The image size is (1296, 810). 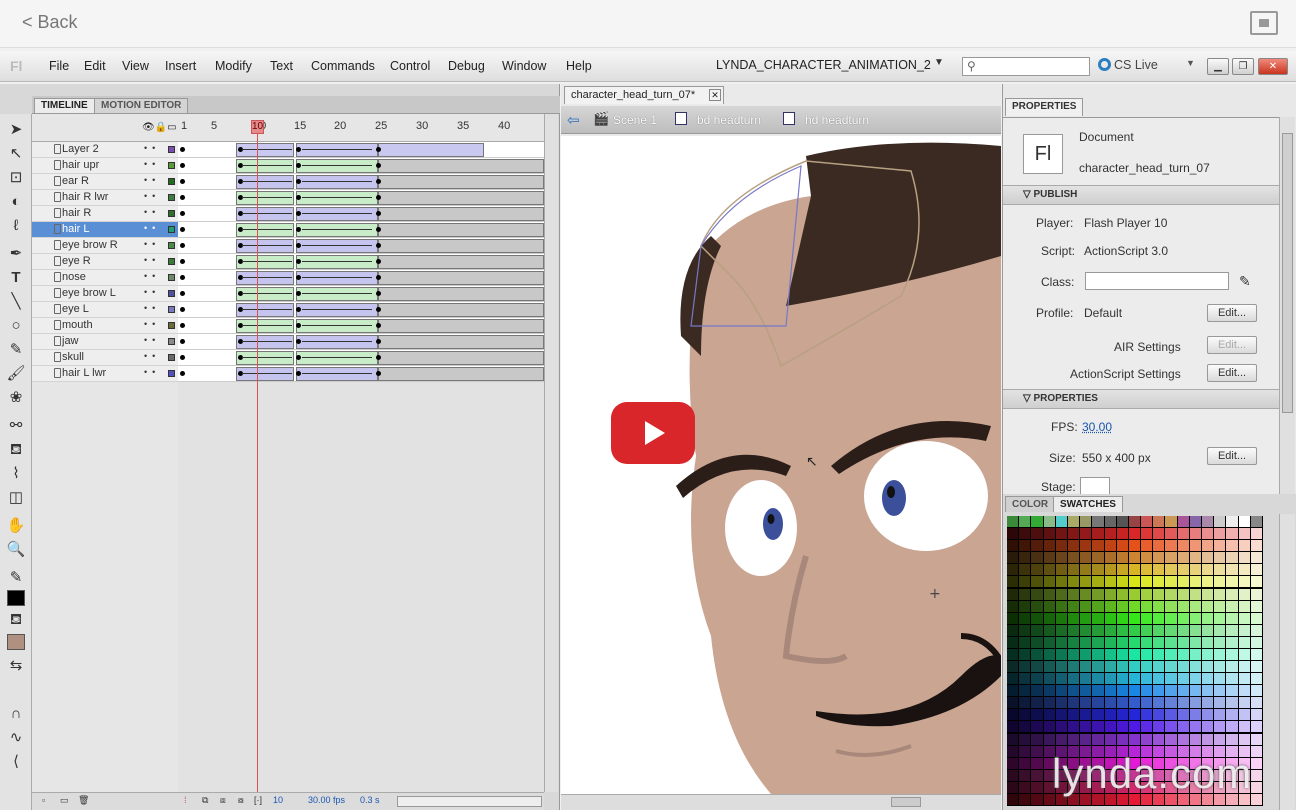 I want to click on hand-tool-icon: ✋, so click(x=16, y=526).